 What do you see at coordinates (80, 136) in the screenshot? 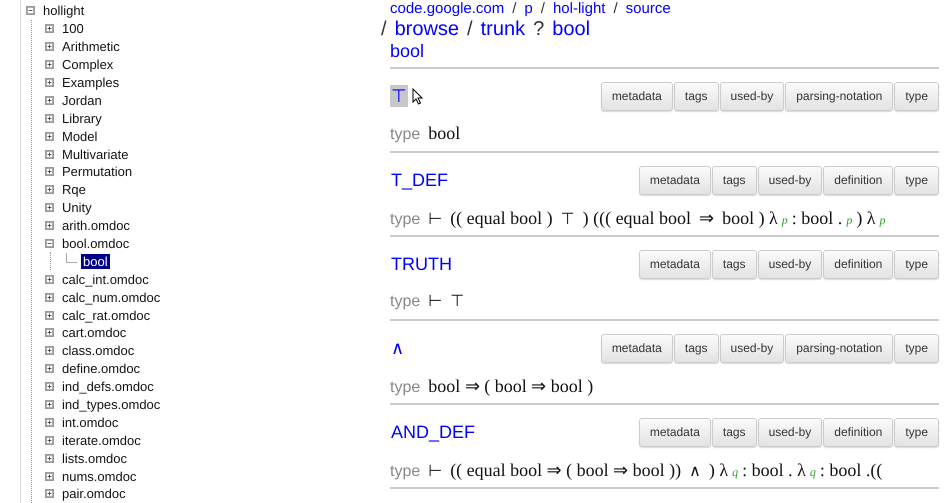
I see `tree-item: Model` at bounding box center [80, 136].